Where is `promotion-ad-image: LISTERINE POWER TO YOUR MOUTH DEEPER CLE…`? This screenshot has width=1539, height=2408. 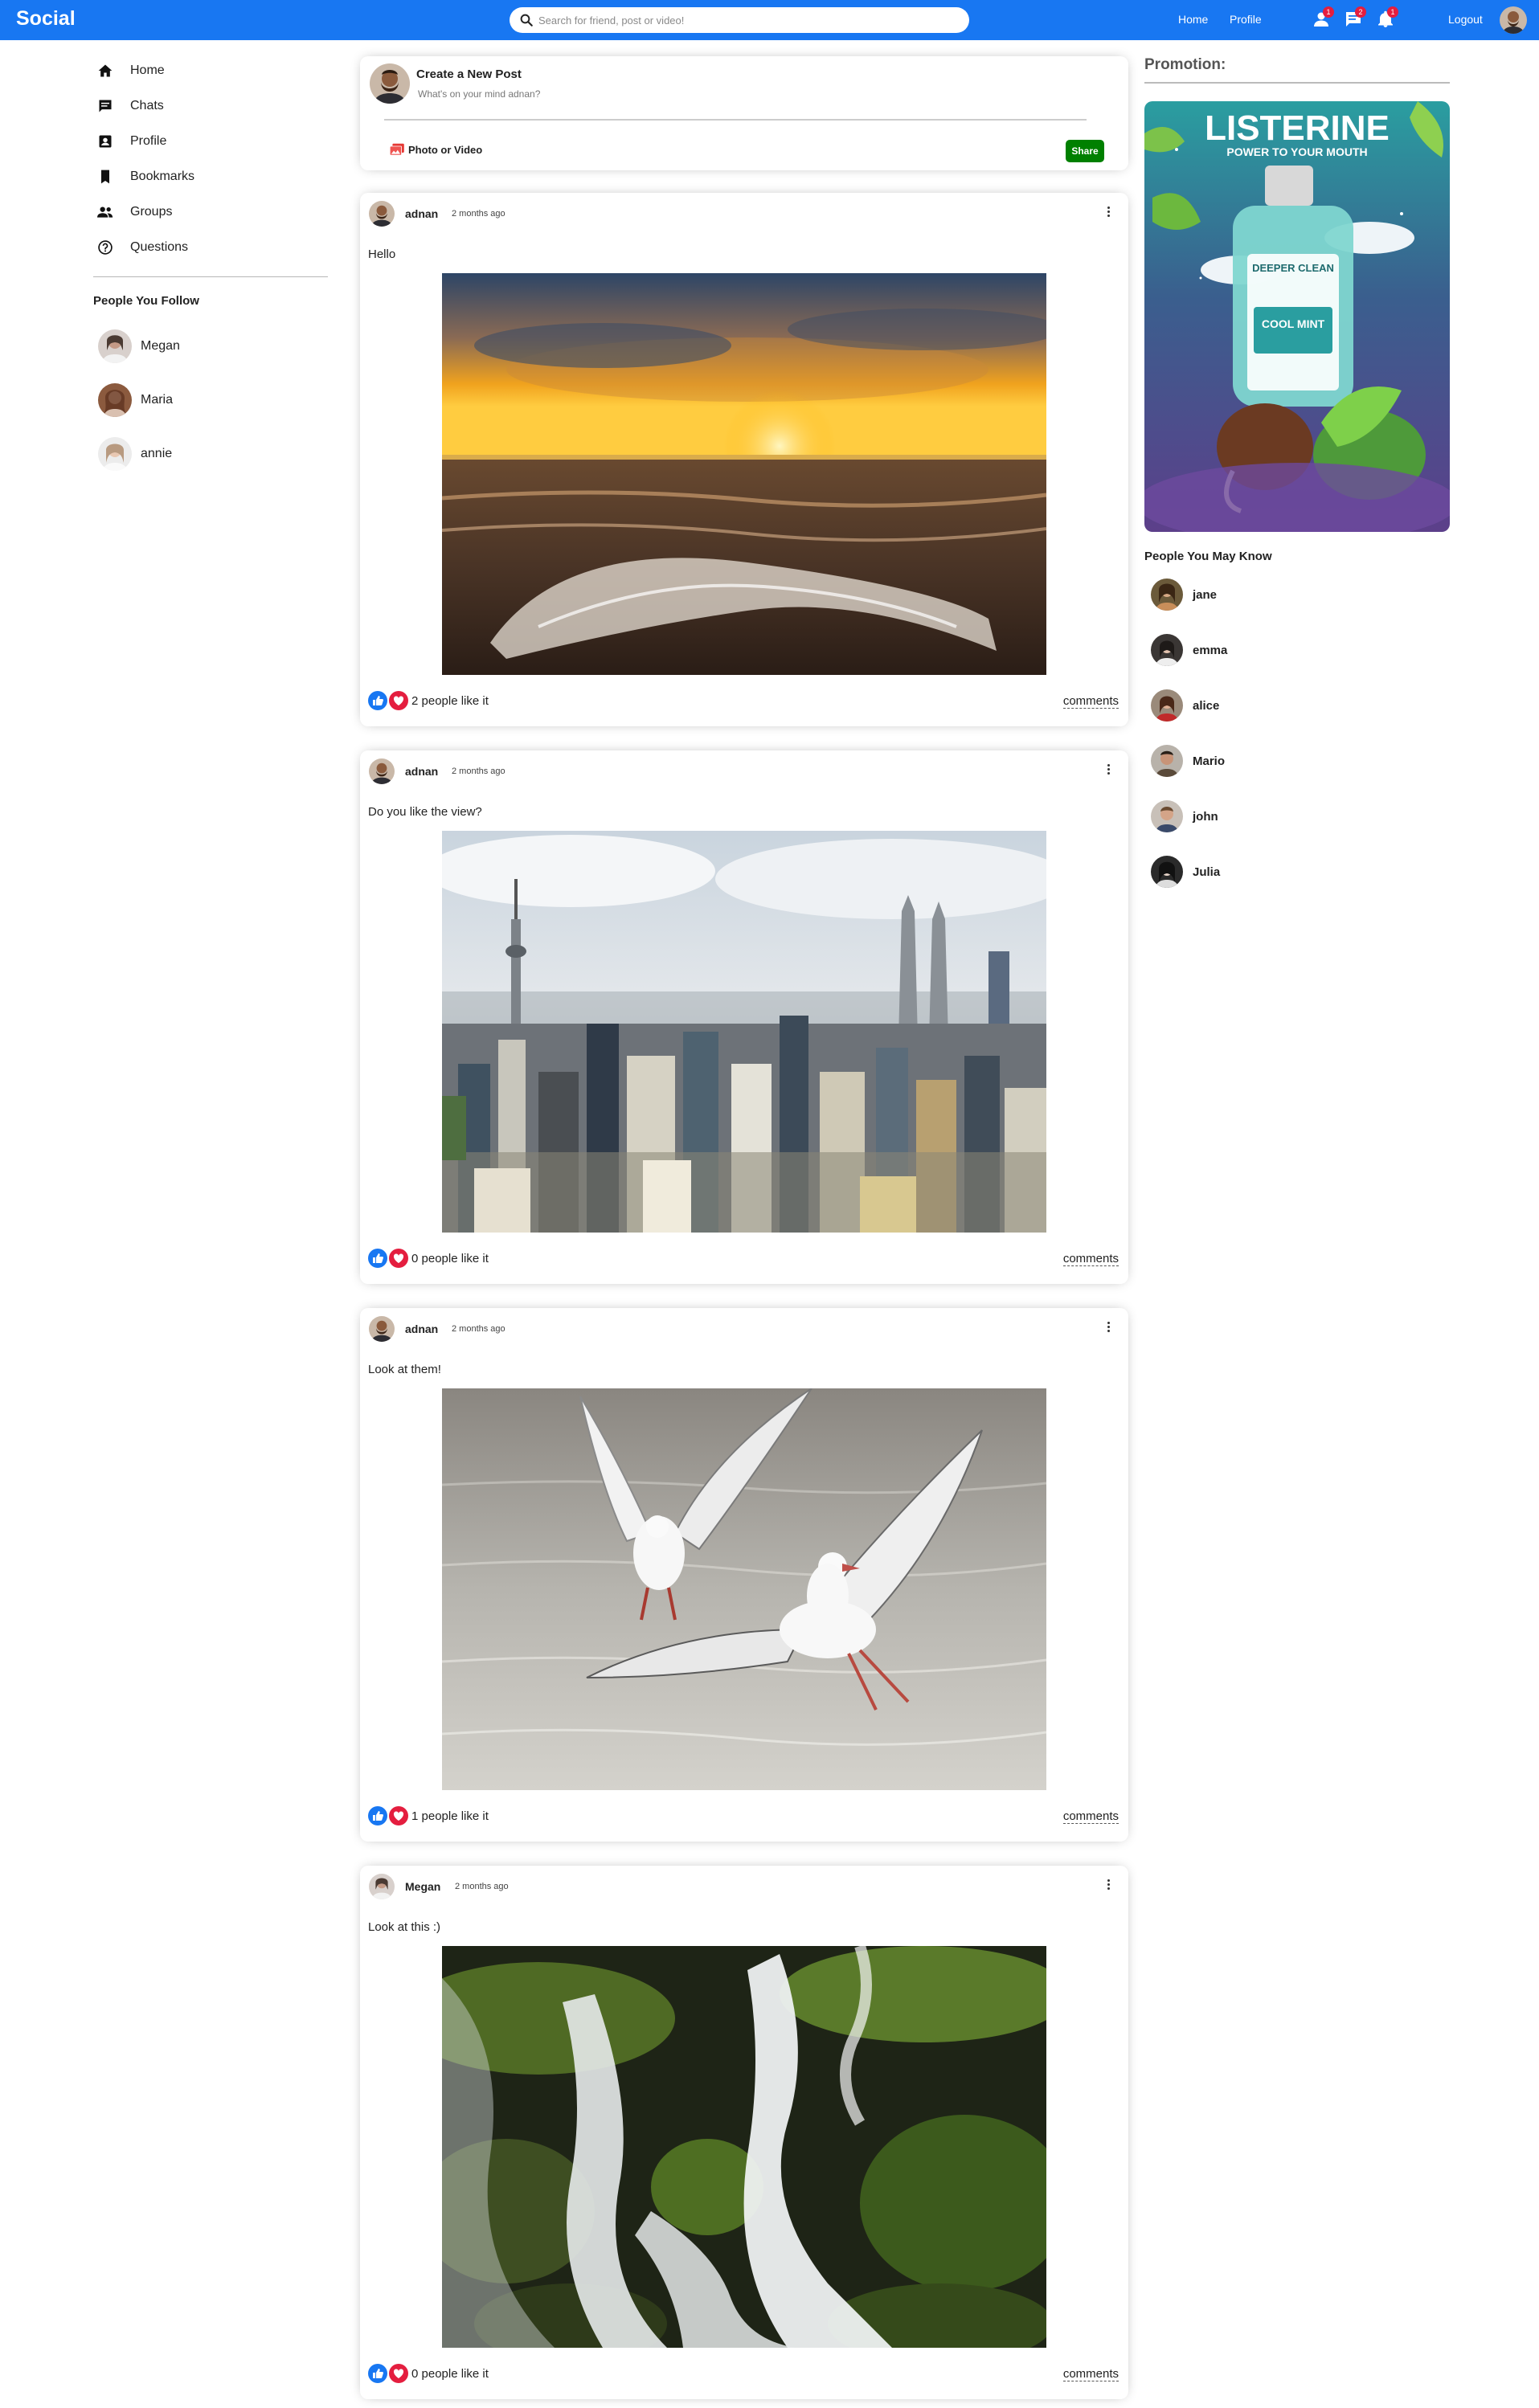
promotion-ad-image: LISTERINE POWER TO YOUR MOUTH DEEPER CLE… is located at coordinates (1297, 316).